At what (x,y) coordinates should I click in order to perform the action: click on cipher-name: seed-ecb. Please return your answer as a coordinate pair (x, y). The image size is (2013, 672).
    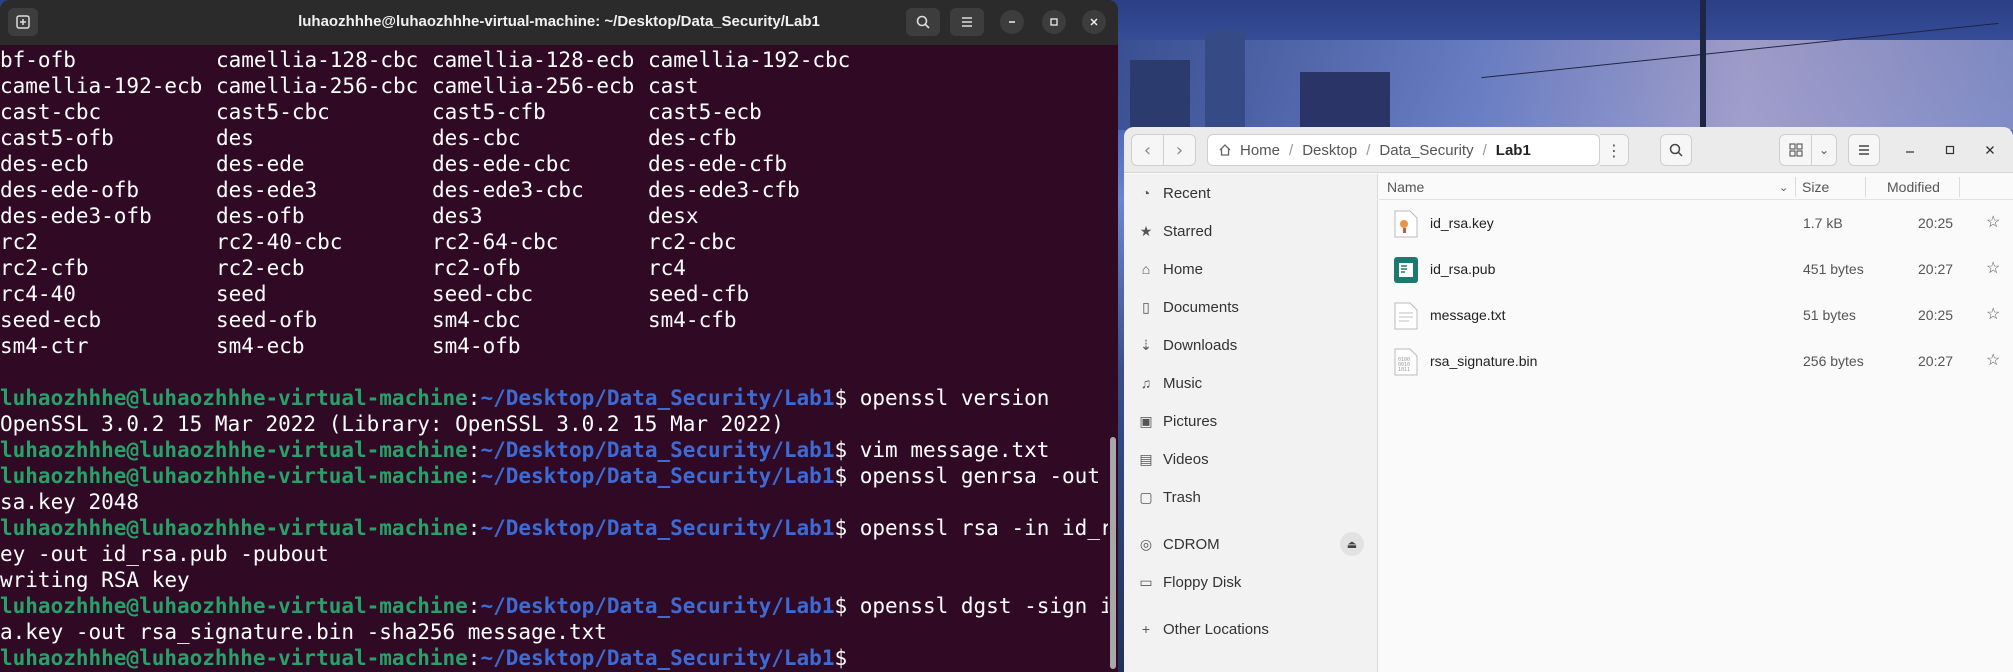
    Looking at the image, I should click on (51, 320).